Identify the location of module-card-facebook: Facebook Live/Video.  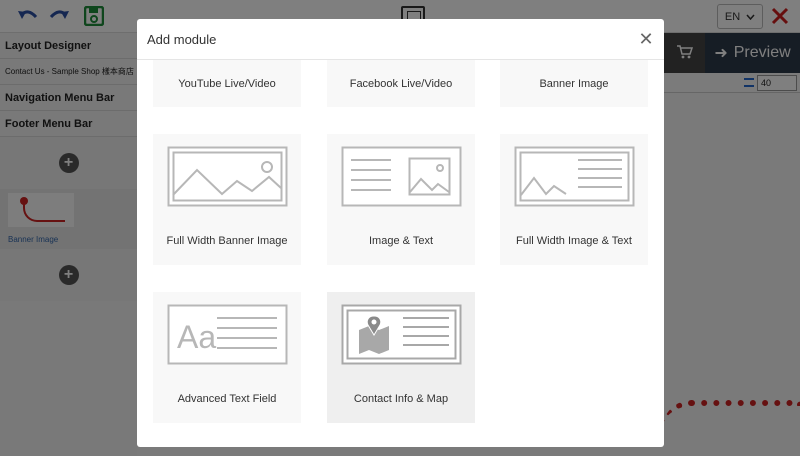
(401, 83).